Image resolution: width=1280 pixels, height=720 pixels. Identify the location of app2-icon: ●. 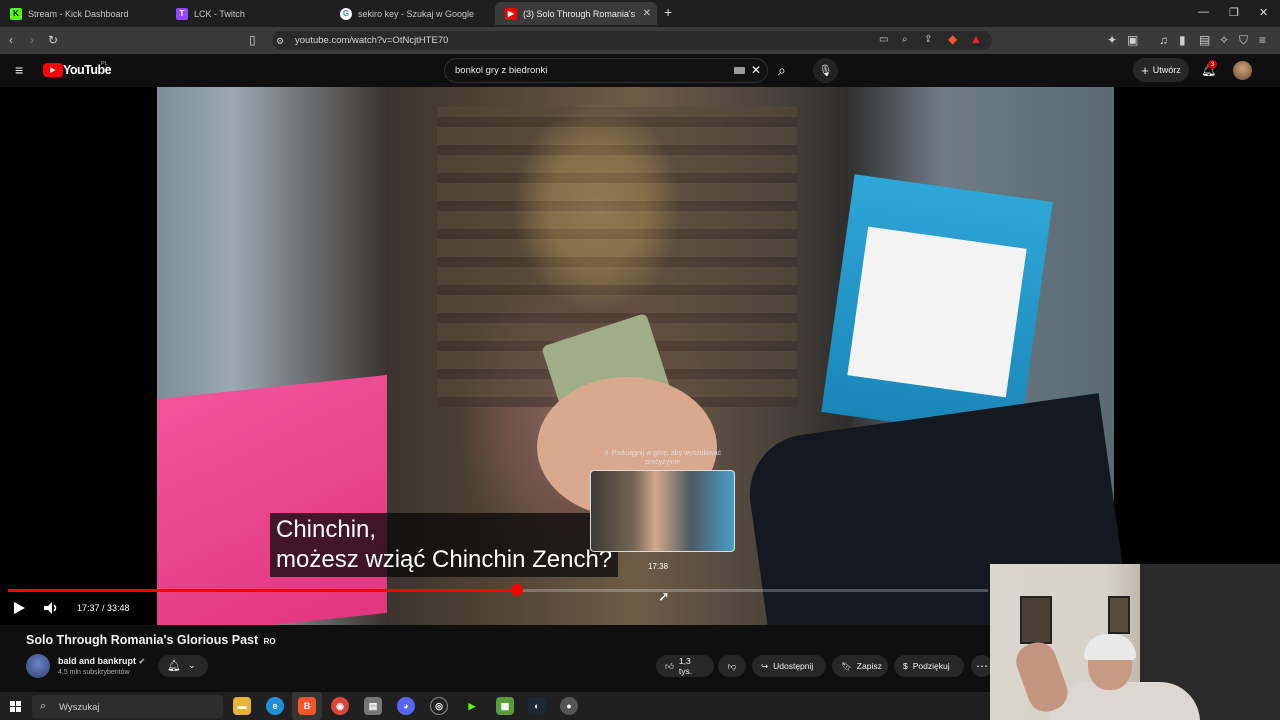
(569, 706).